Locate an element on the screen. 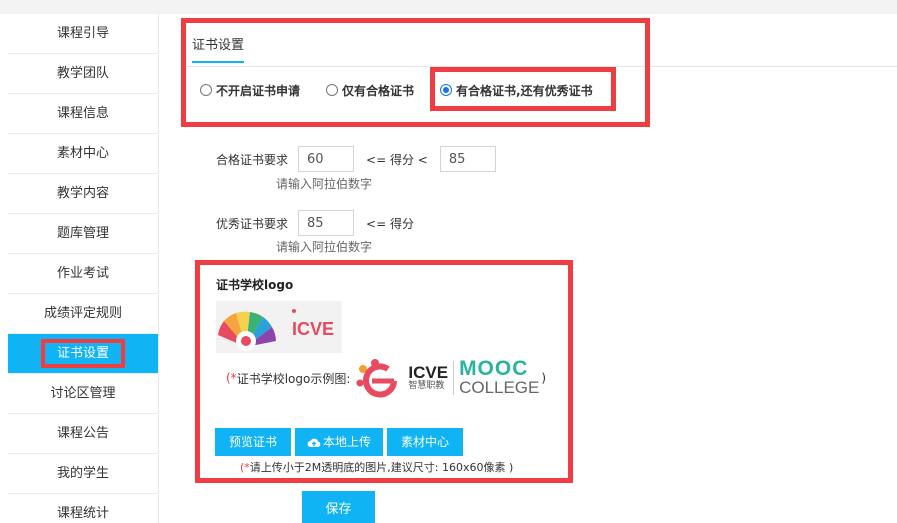 The width and height of the screenshot is (897, 523). example-mooc-logo: MOOC COLLEGE is located at coordinates (499, 377).